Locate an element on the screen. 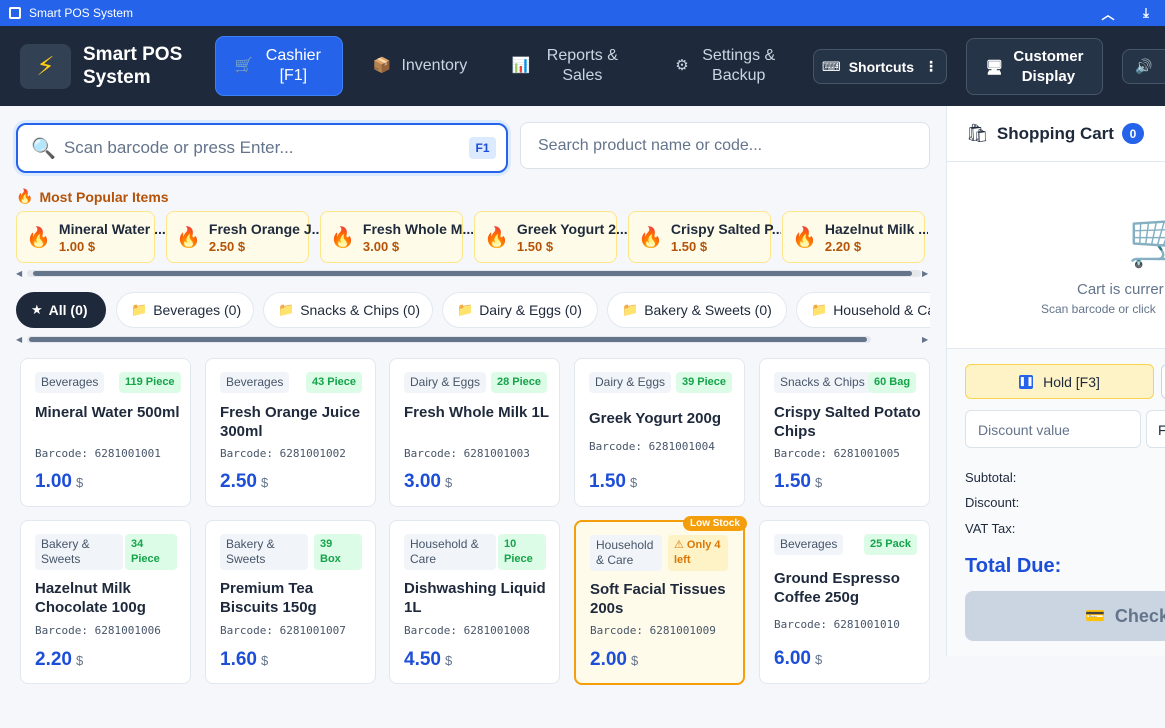 The image size is (1165, 728). category-snacks: 📁 Snacks & Chips (0) is located at coordinates (348, 310).